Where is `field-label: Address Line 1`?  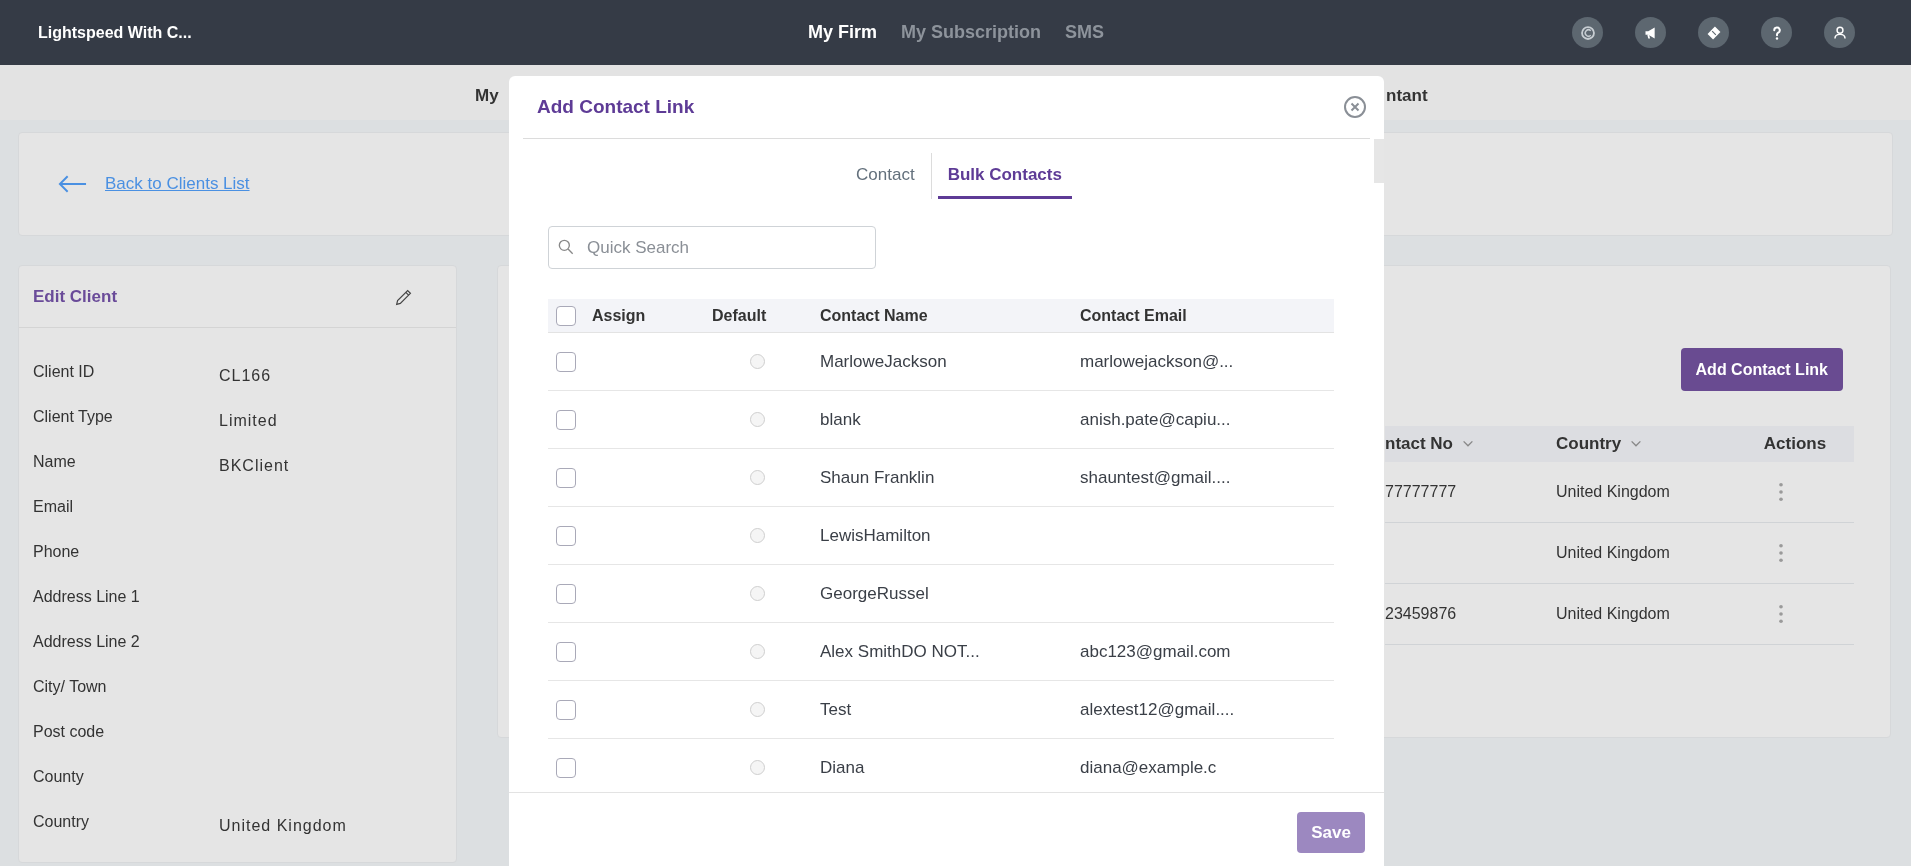
field-label: Address Line 1 is located at coordinates (87, 597).